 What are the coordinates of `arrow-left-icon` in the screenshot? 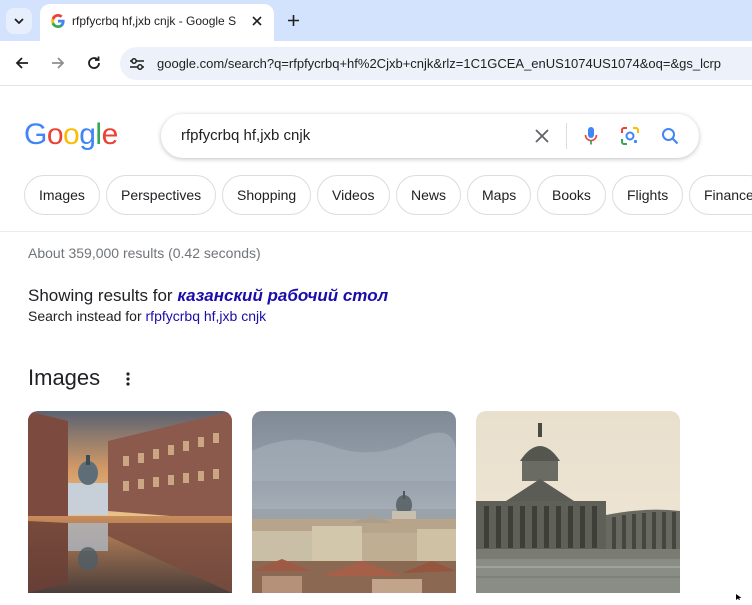 It's located at (21, 63).